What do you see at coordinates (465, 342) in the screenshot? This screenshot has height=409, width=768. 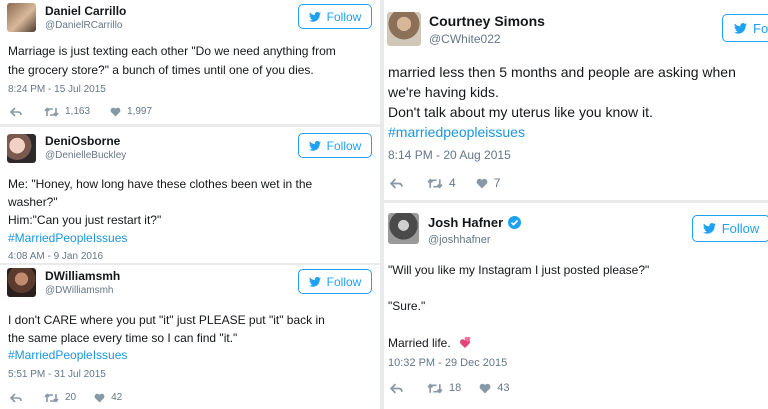 I see `two-hearts-emoji-icon` at bounding box center [465, 342].